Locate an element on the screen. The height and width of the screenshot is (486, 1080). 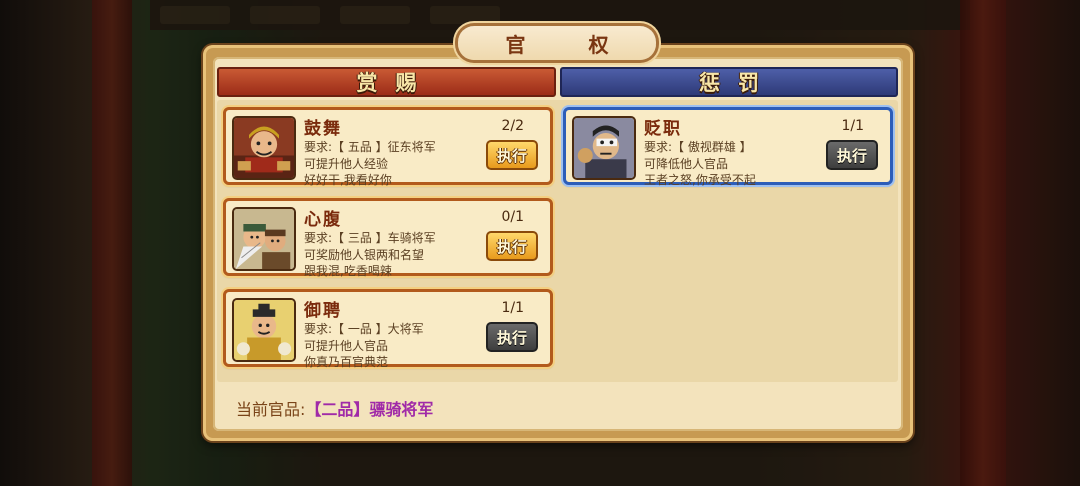
card-quote: 好好干,我看好你 is located at coordinates (348, 180).